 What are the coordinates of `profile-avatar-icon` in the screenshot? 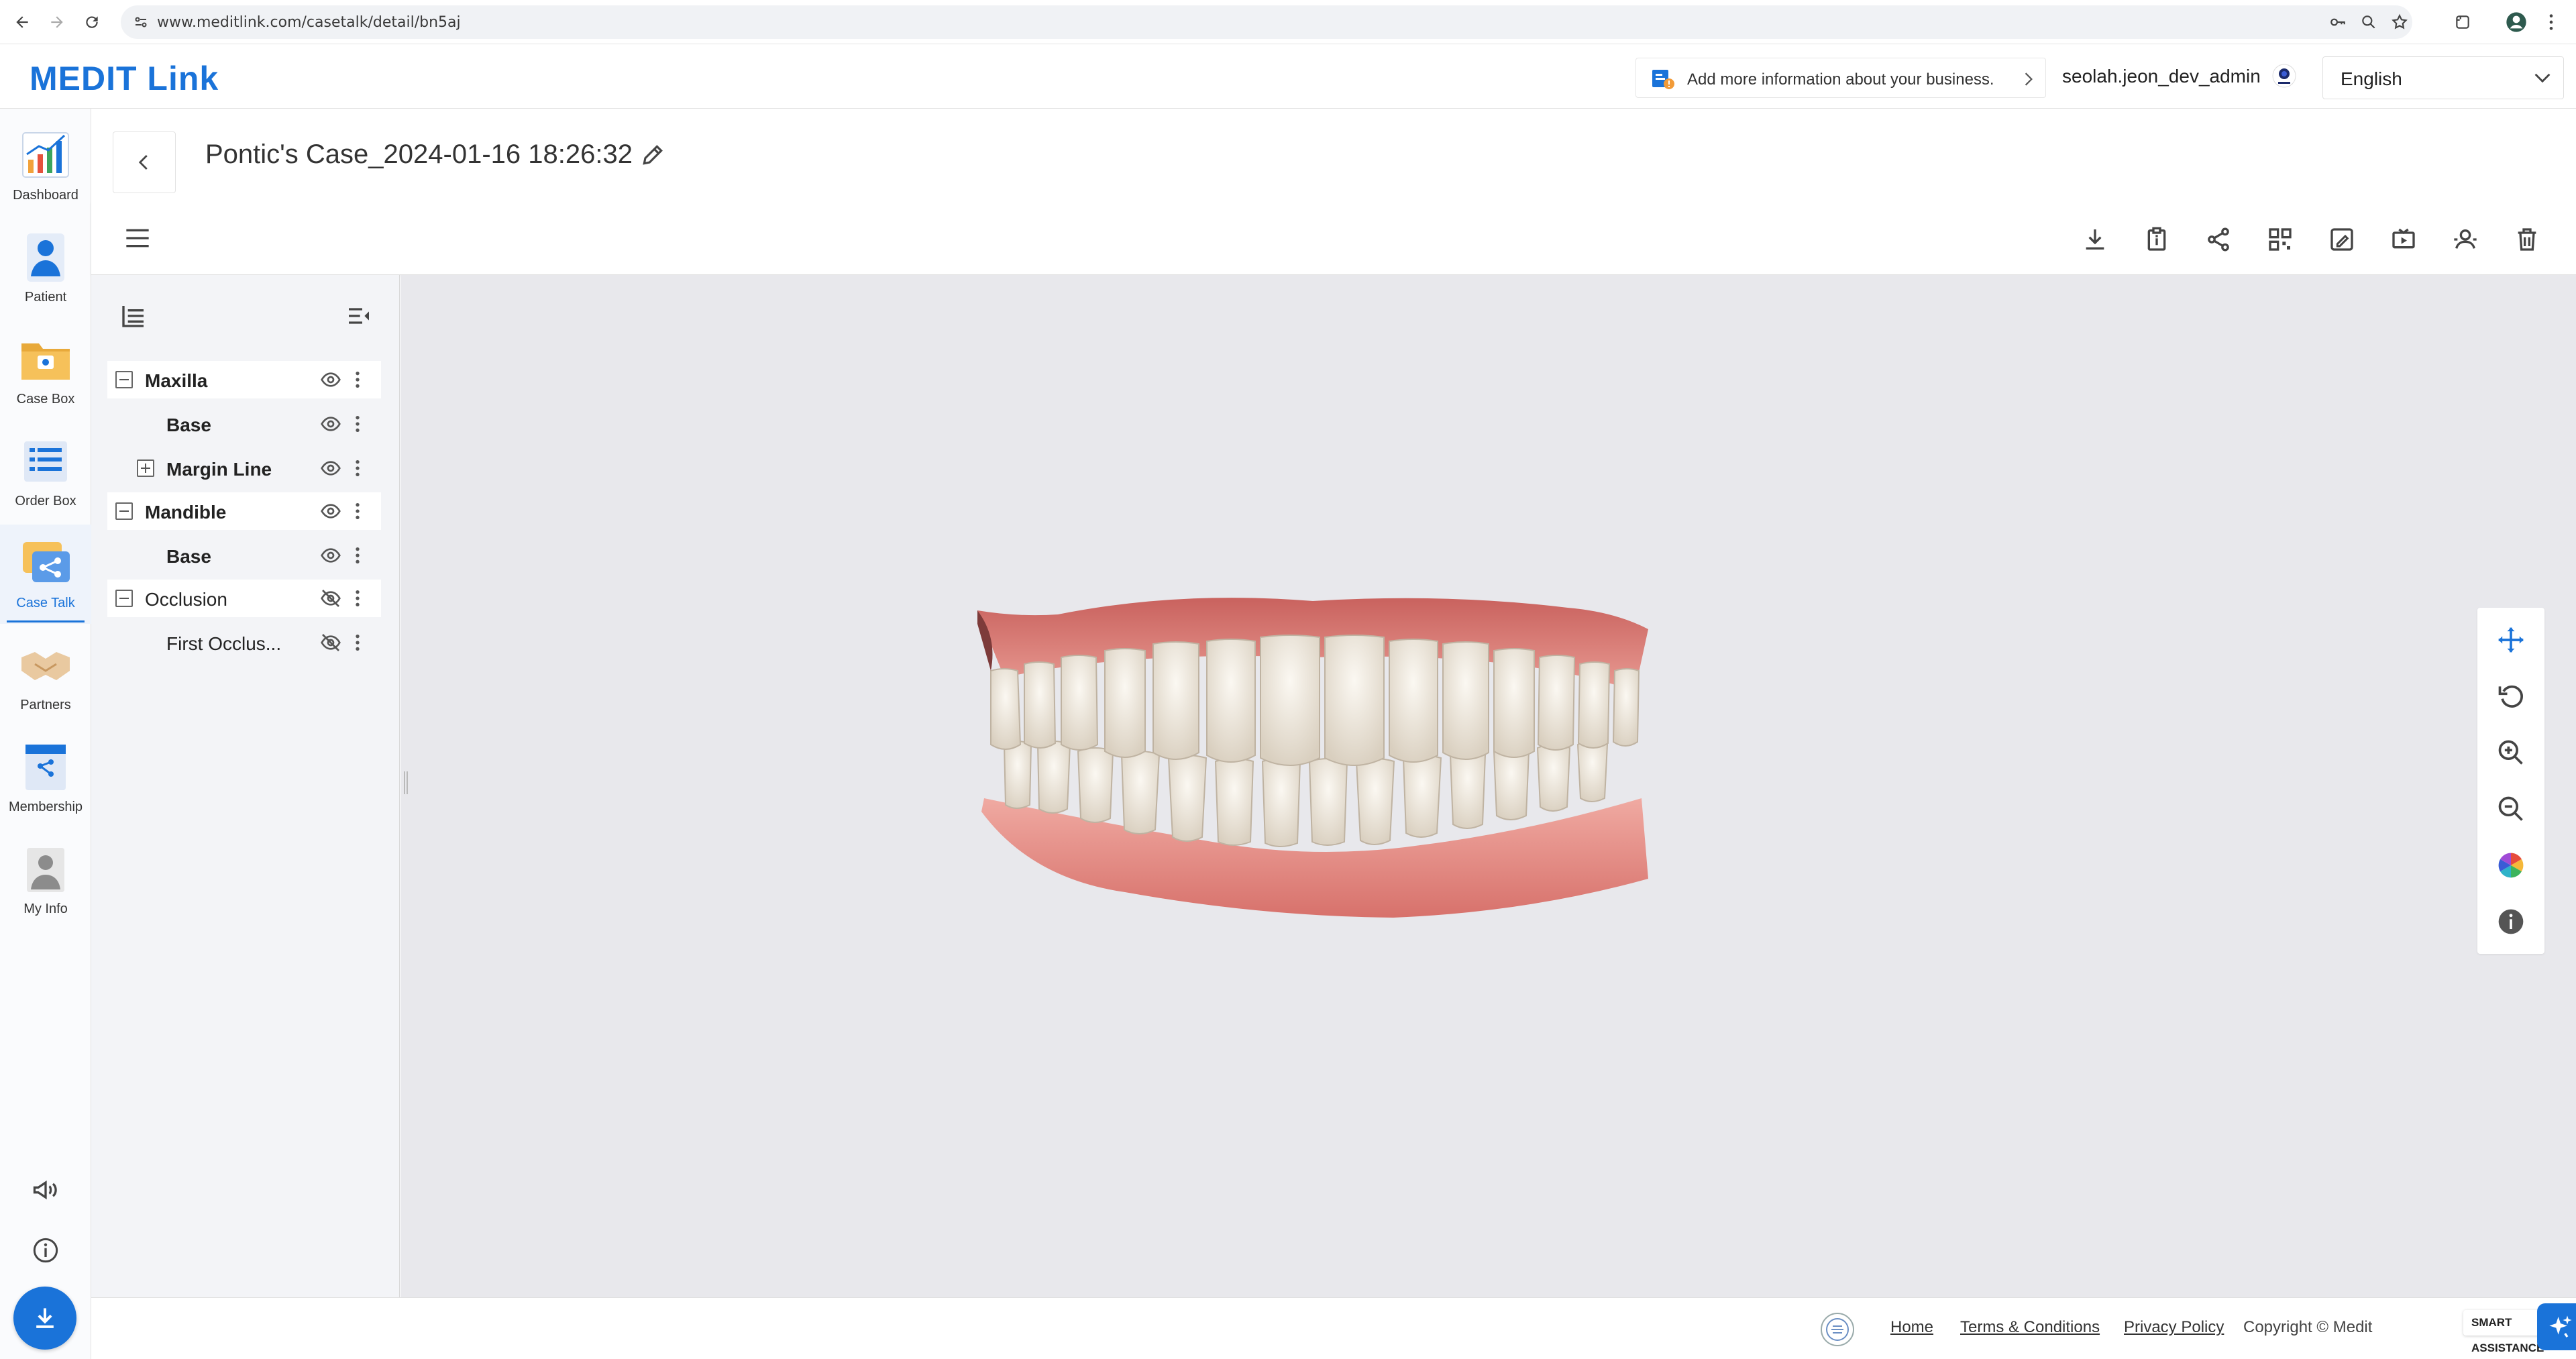 It's located at (2516, 22).